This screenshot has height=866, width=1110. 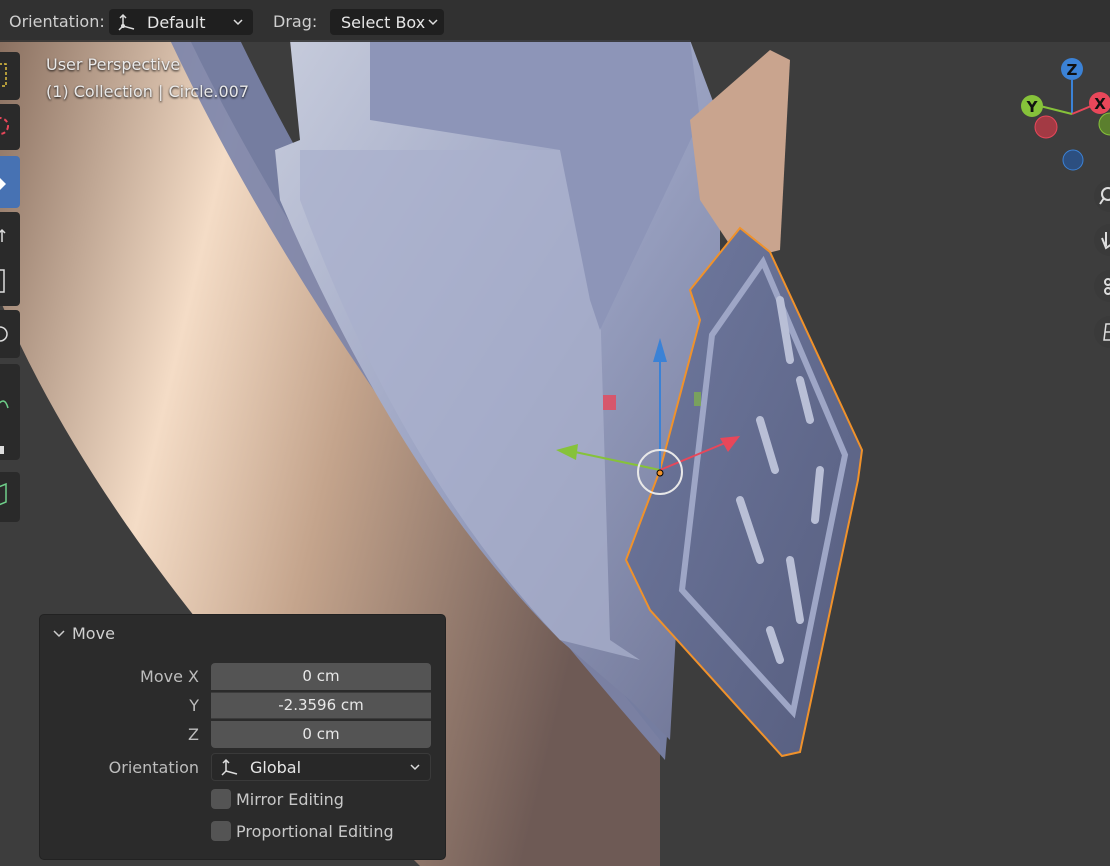 I want to click on orientation-dropdown: Default, so click(x=181, y=22).